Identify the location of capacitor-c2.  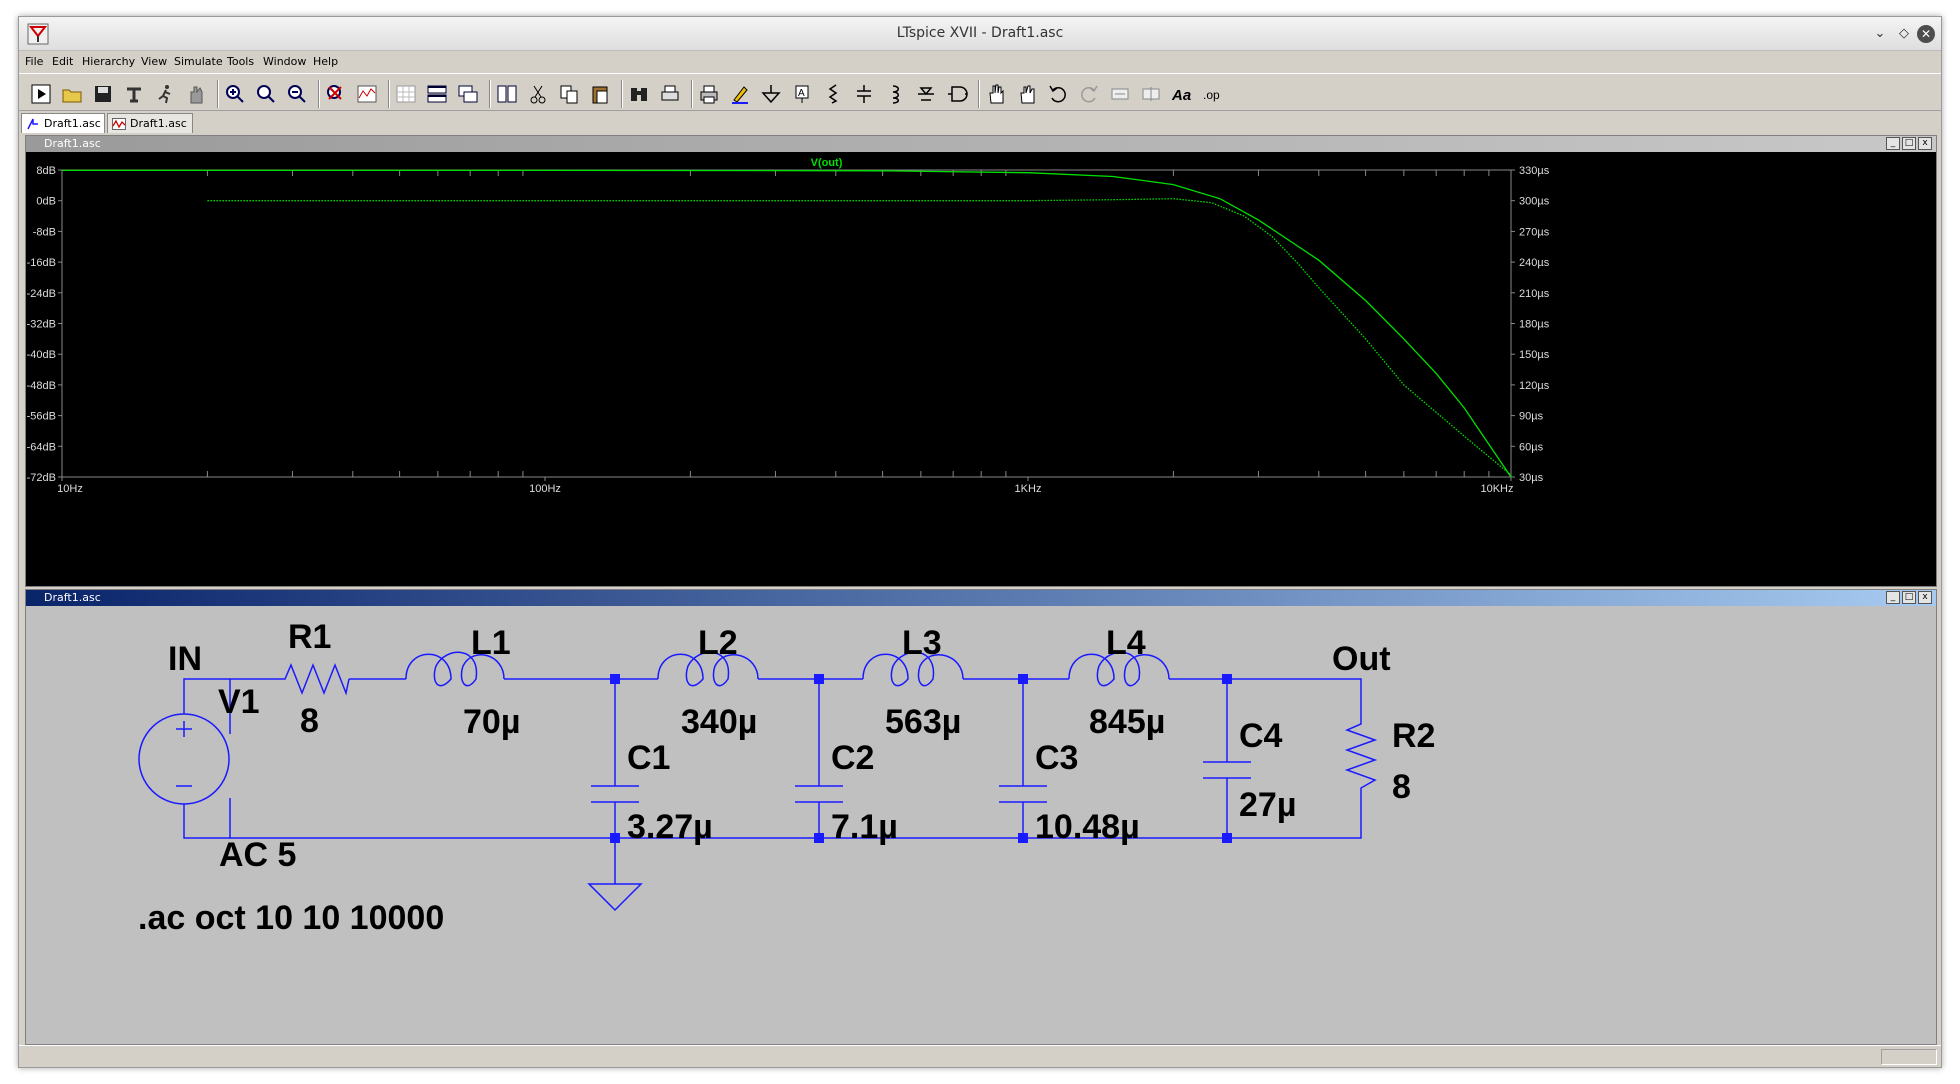
(819, 794).